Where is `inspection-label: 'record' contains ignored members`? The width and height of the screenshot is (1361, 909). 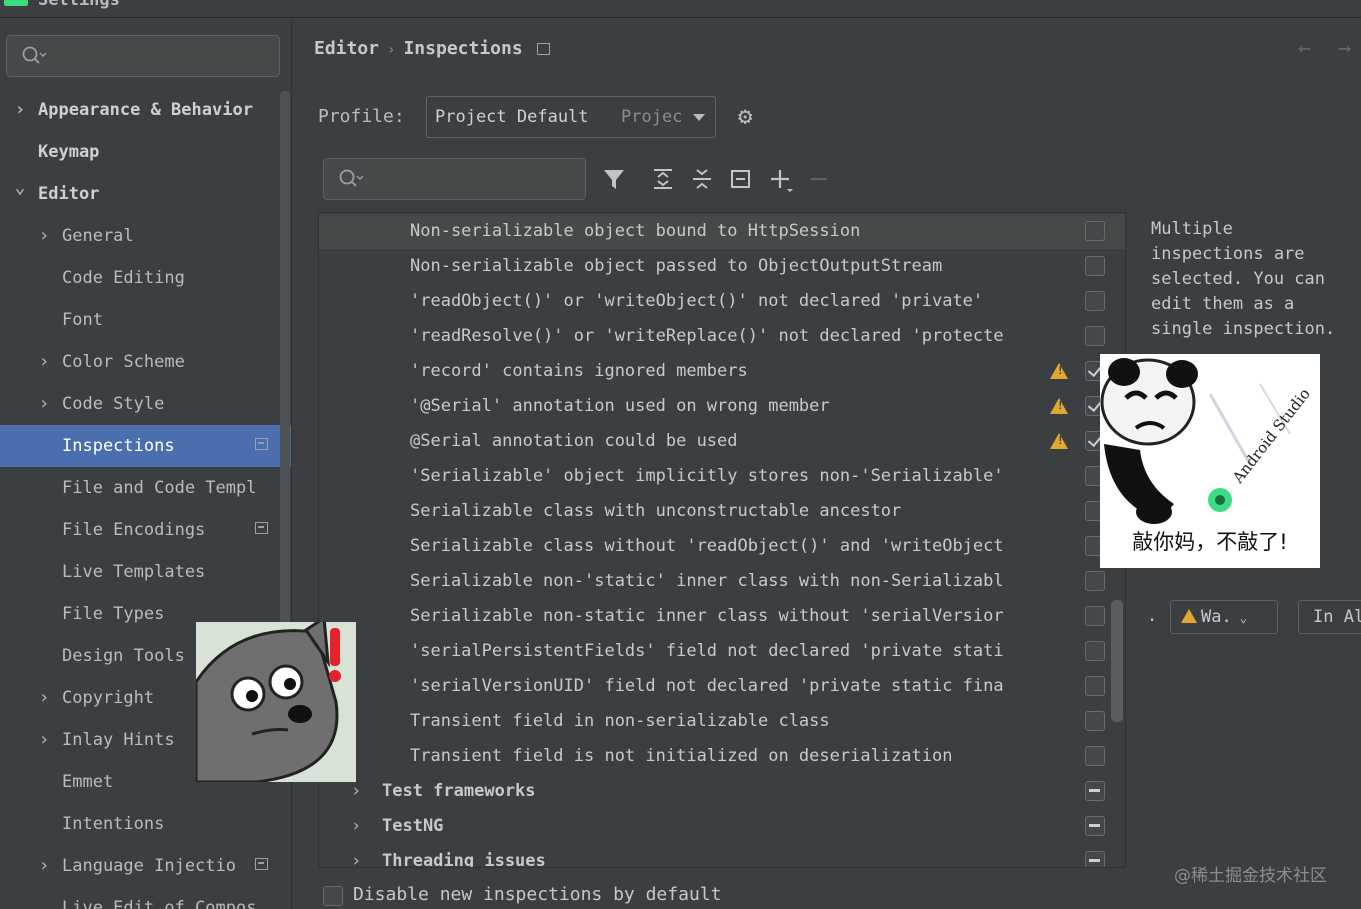
inspection-label: 'record' contains ignored members is located at coordinates (579, 371).